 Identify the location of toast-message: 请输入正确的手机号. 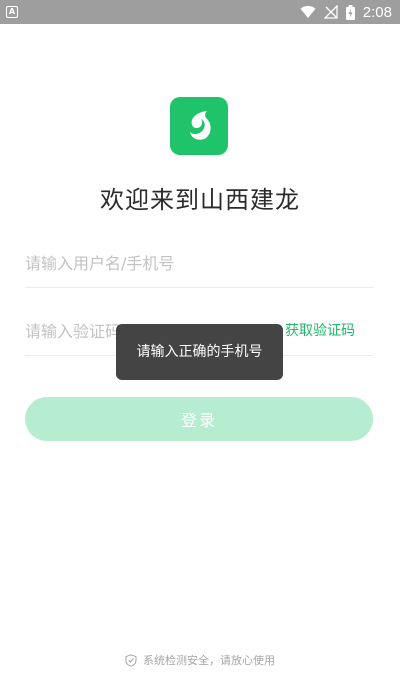
(199, 352).